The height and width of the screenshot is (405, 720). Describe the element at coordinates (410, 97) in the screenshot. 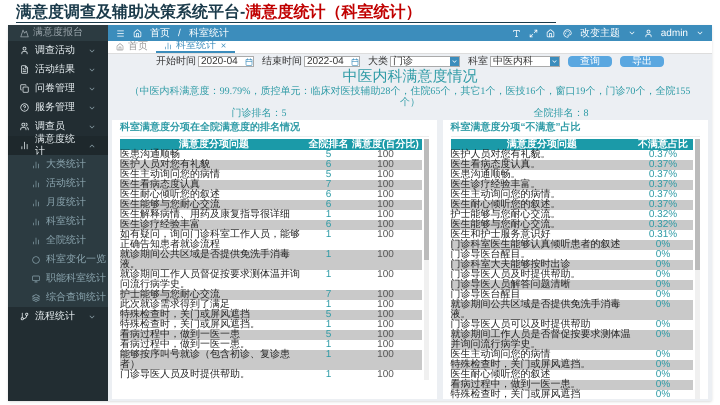

I see `report-summary: （中医内科满意度：99.79%，质控单元：临床对医技辅助28个，住院65个，其它1个，医技16个，窗口19个，门诊70个，全院155个）` at that location.